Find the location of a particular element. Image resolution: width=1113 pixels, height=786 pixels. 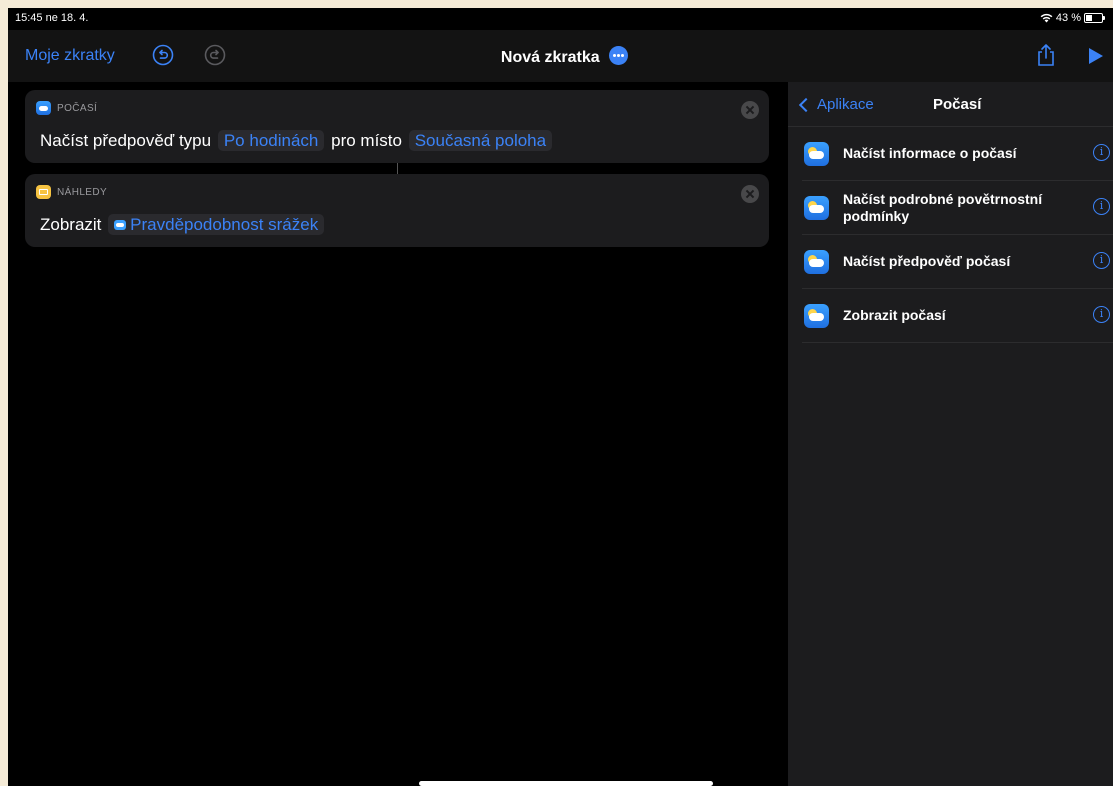

location-token: Současná poloha is located at coordinates (480, 140).